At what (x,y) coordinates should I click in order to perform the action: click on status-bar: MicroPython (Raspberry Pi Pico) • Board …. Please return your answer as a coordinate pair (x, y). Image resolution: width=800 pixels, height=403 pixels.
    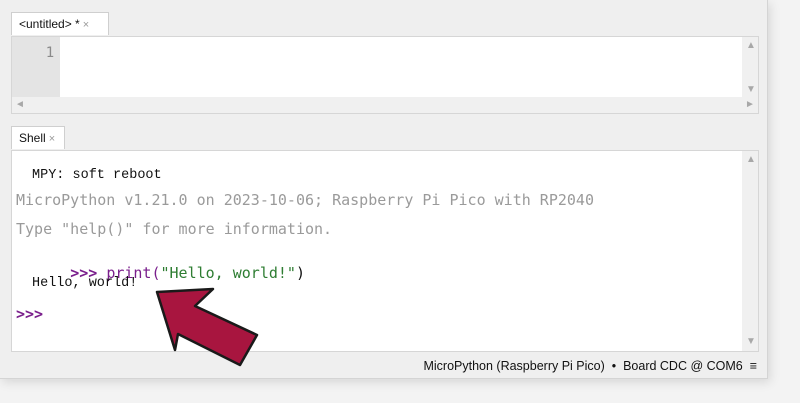
    Looking at the image, I should click on (383, 366).